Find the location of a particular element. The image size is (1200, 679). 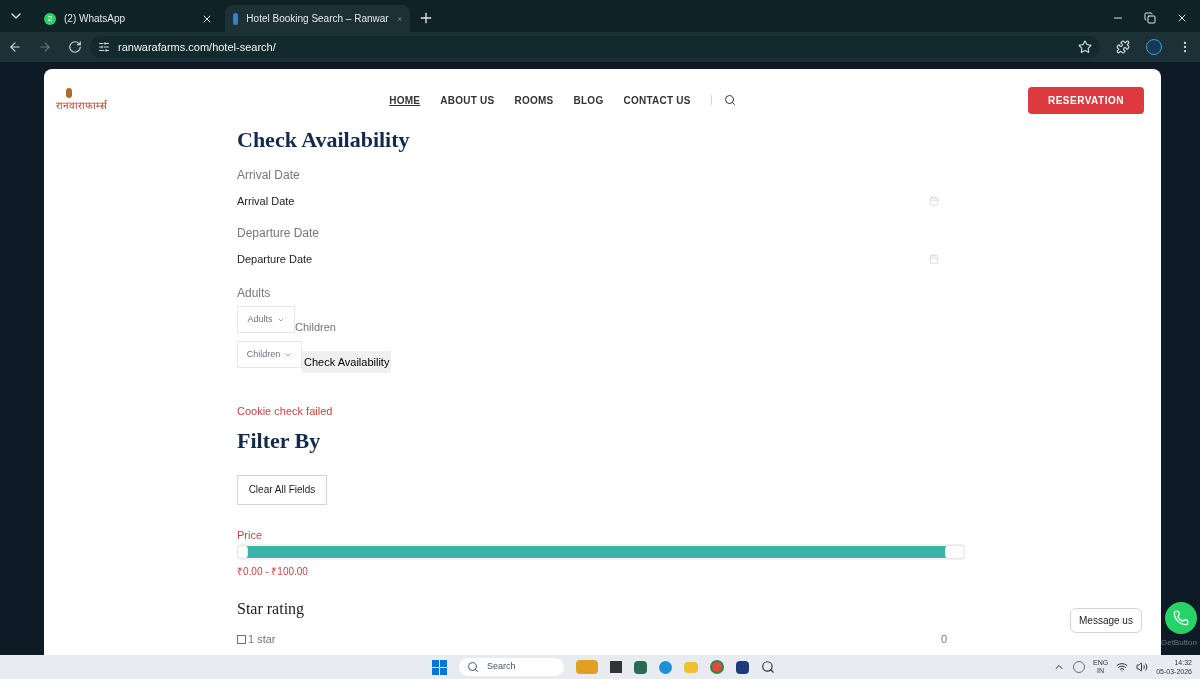

field-label: Departure Date is located at coordinates (279, 233).